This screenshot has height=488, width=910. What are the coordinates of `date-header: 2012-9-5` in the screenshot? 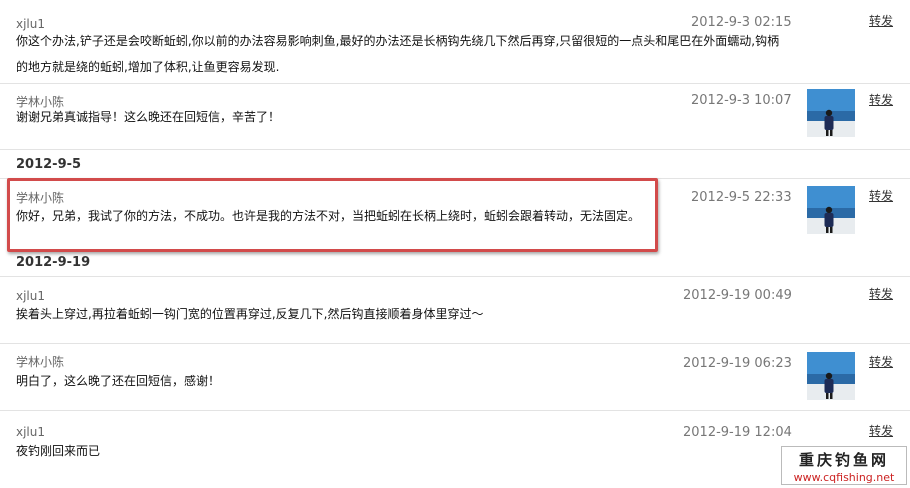 It's located at (49, 164).